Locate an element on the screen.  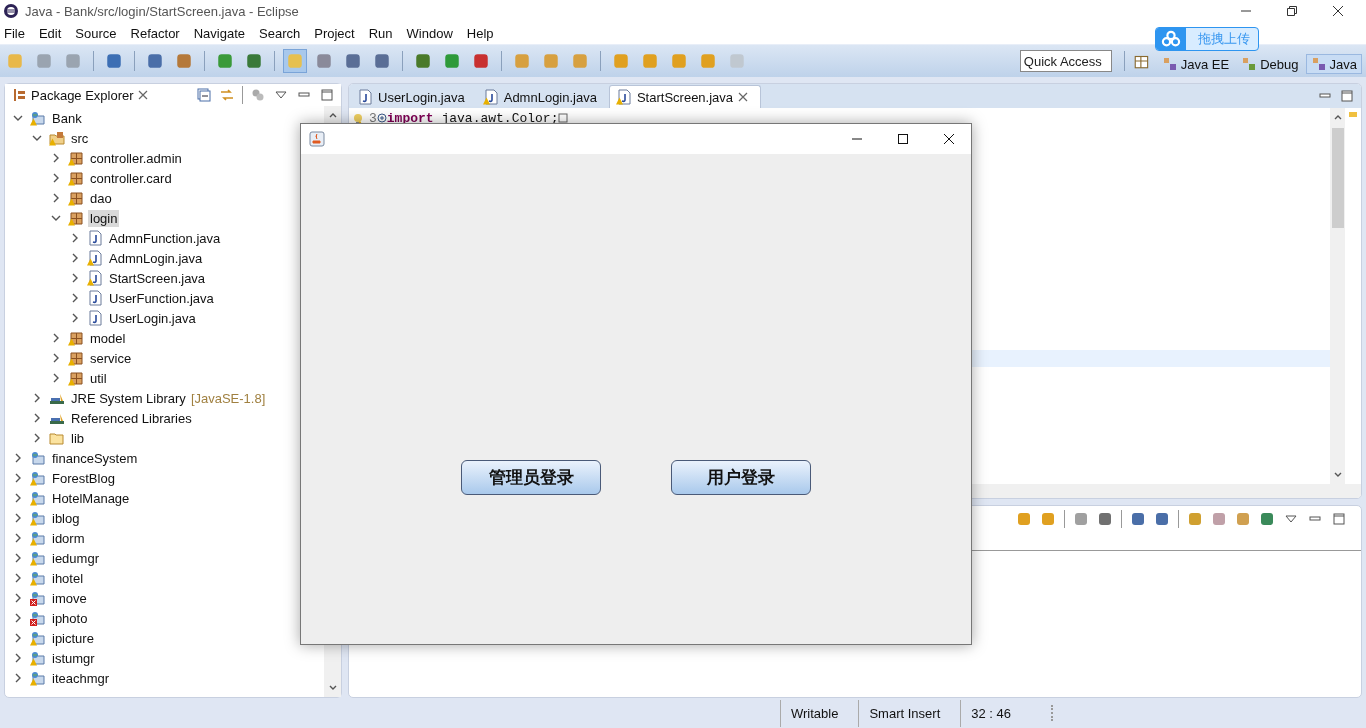
tree-item: financeSystem is located at coordinates (95, 458).